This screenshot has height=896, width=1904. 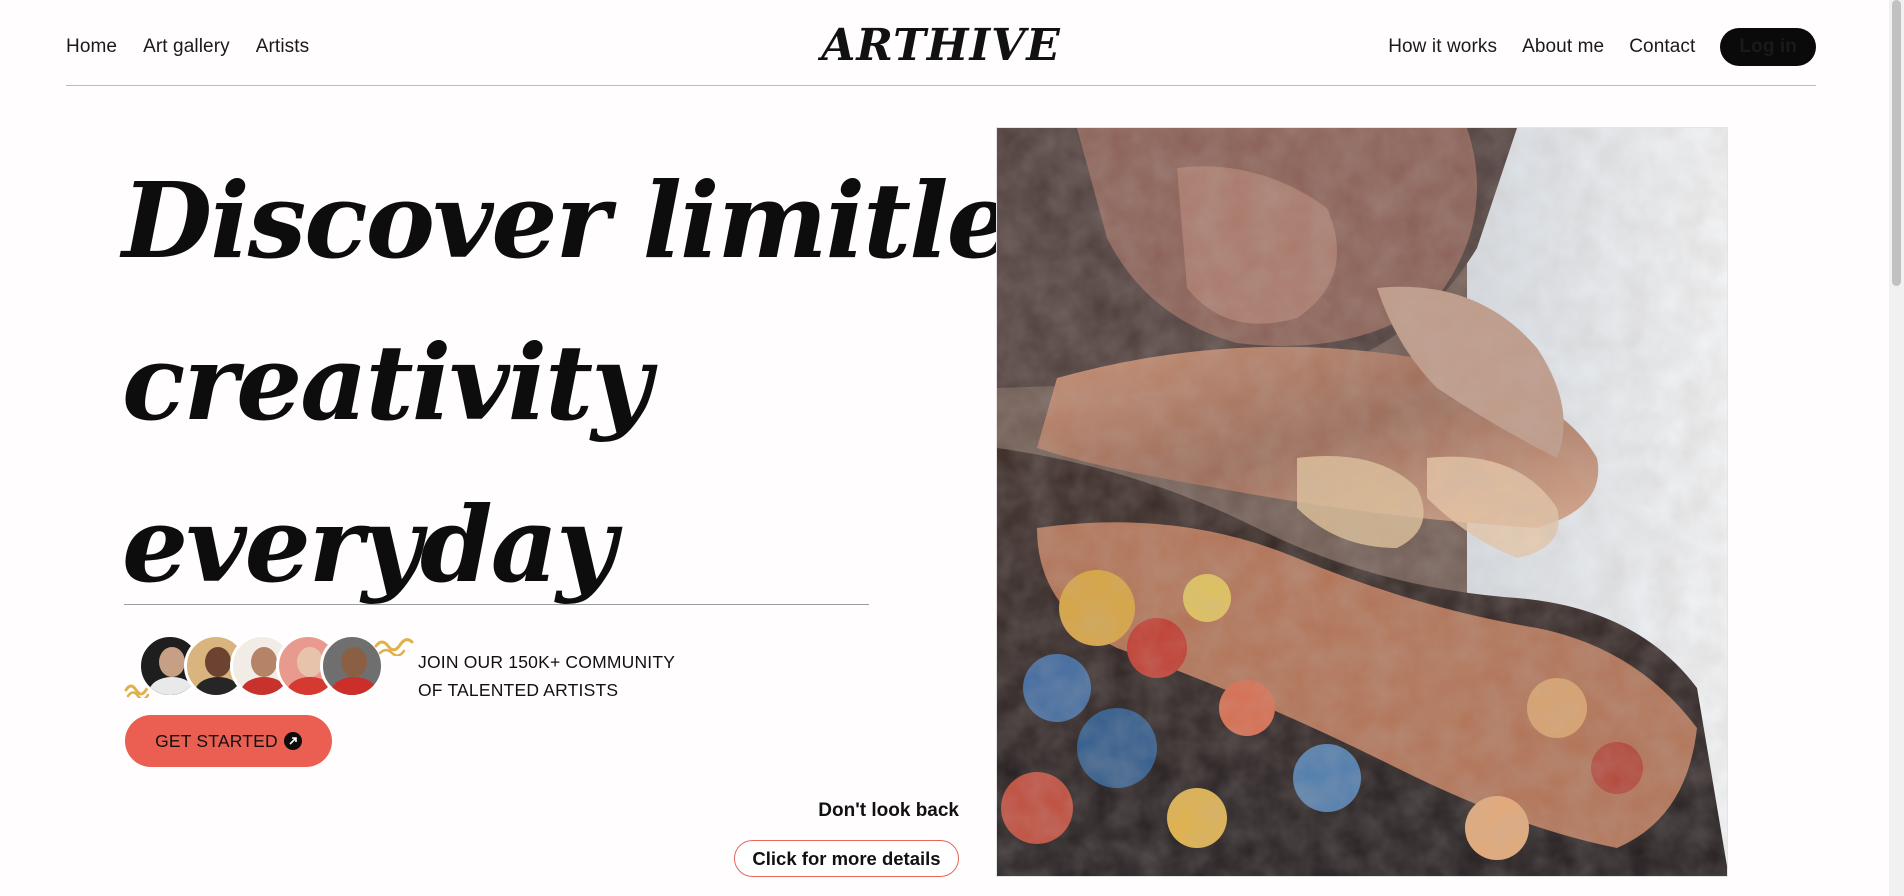 What do you see at coordinates (1896, 143) in the screenshot?
I see `scrollbar-thumb` at bounding box center [1896, 143].